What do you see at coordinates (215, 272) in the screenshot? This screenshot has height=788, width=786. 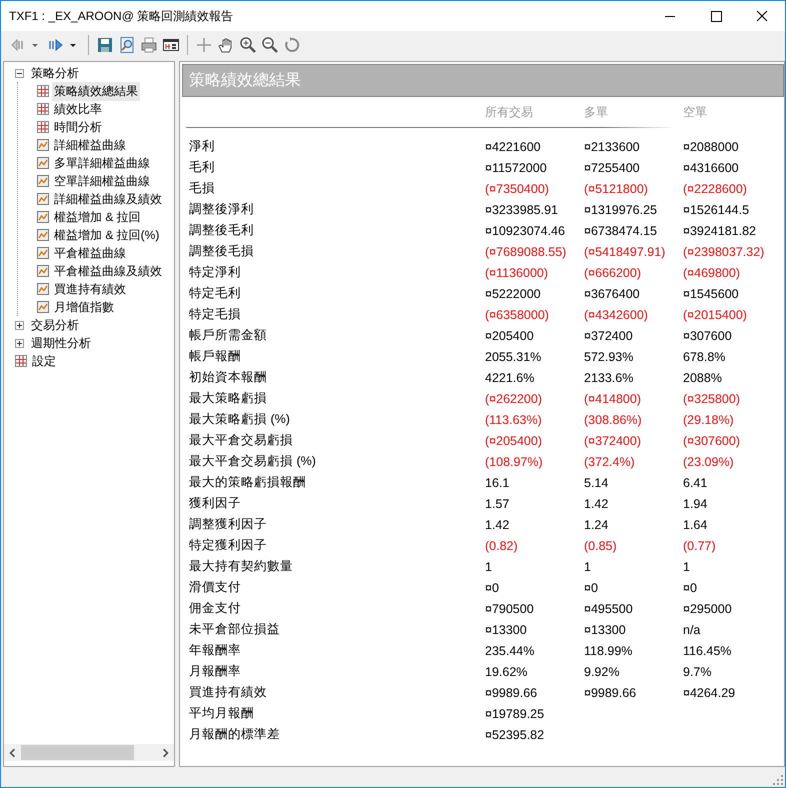 I see `row-label: 特定淨利` at bounding box center [215, 272].